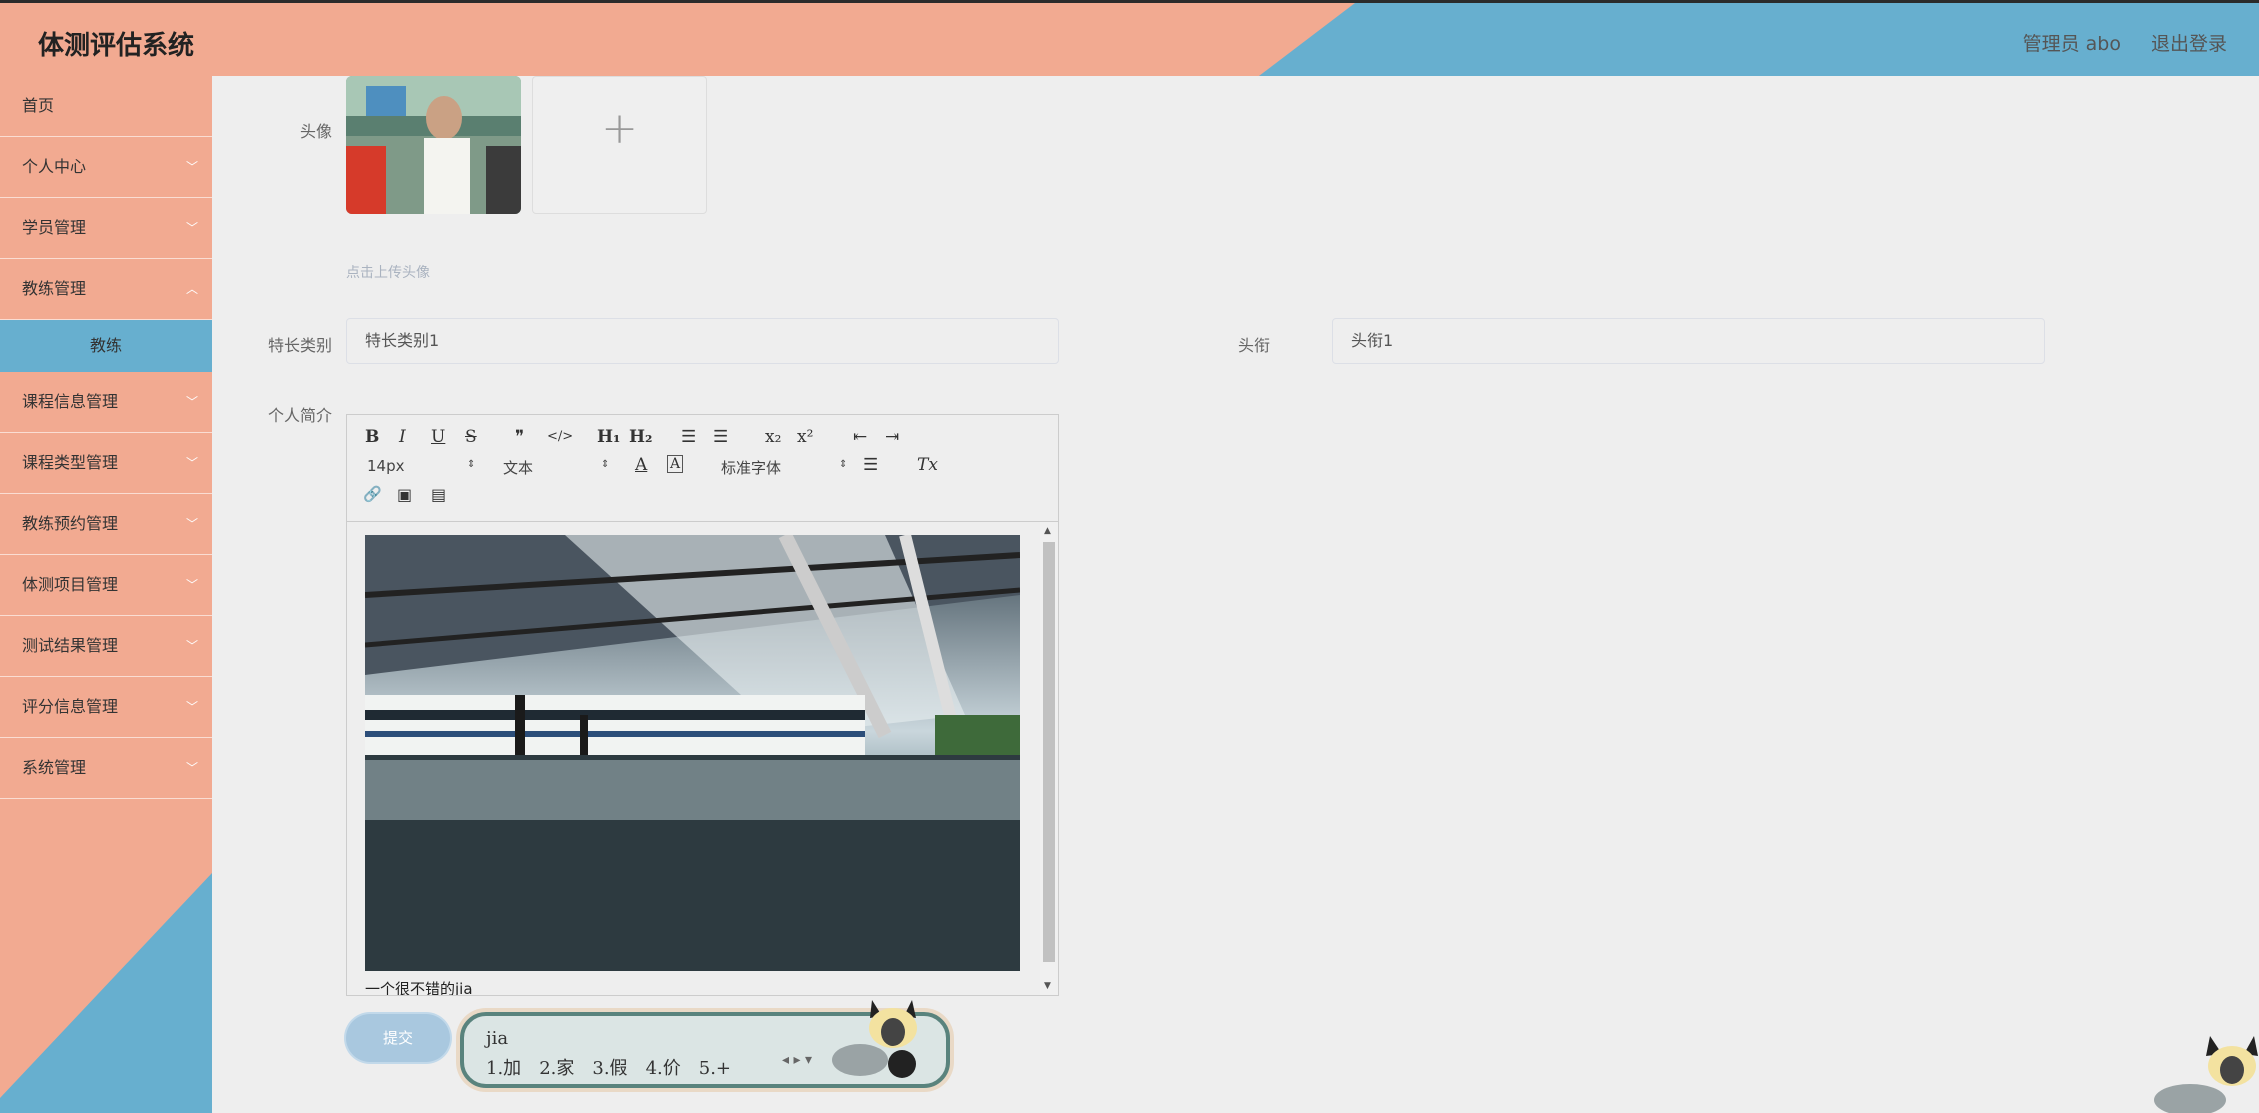  What do you see at coordinates (784, 467) in the screenshot?
I see `font-family-select: 标准字体 ⇕` at bounding box center [784, 467].